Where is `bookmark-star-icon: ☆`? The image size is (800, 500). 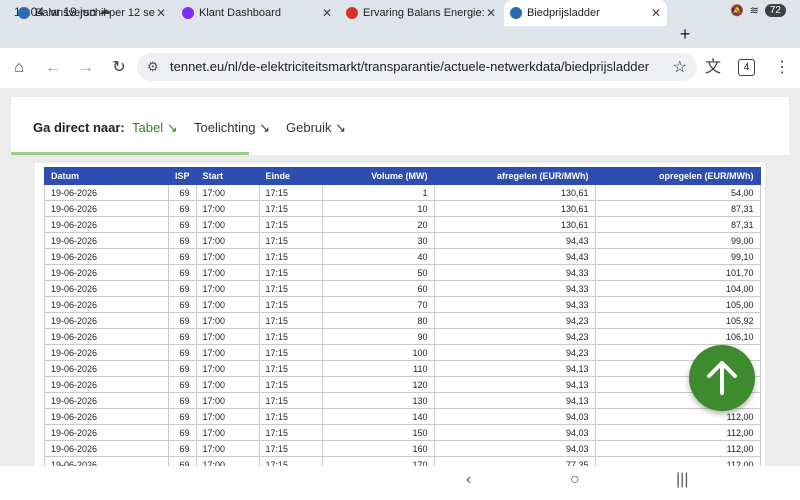 bookmark-star-icon: ☆ is located at coordinates (680, 67).